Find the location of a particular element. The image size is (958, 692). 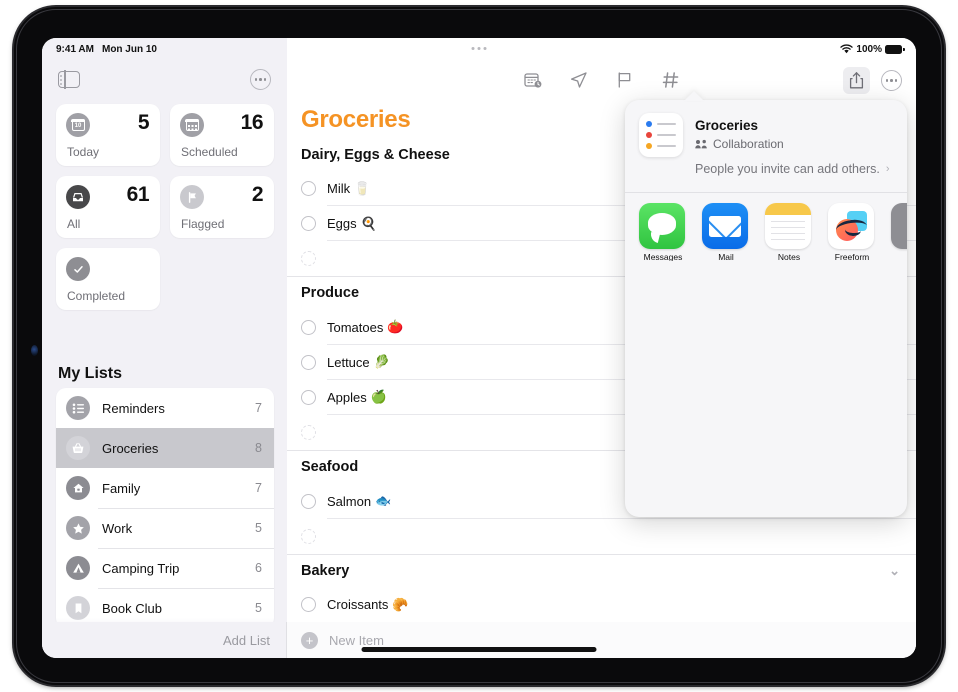

share-target-partial: wi is located at coordinates (899, 231).